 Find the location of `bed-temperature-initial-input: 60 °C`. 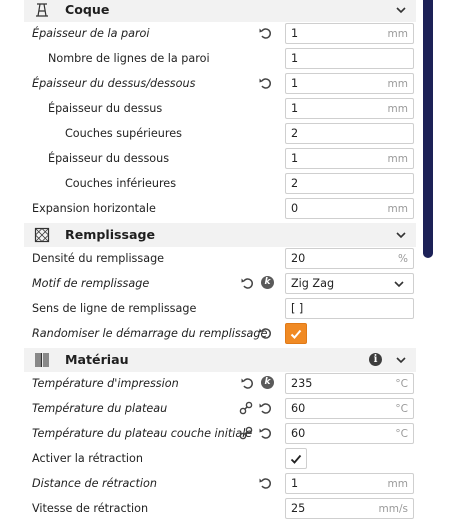

bed-temperature-initial-input: 60 °C is located at coordinates (349, 433).